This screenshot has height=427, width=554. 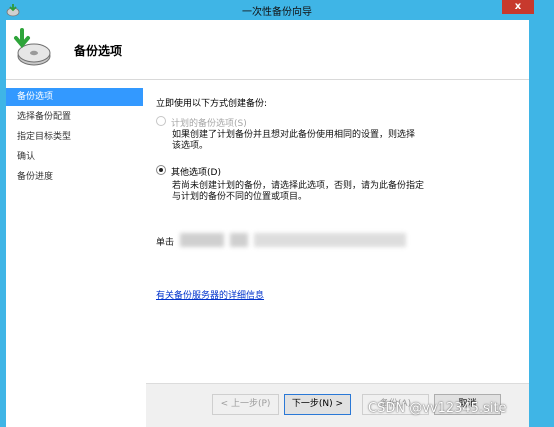 What do you see at coordinates (209, 122) in the screenshot?
I see `radio-scheduled-label: 计划的备份选项(S)` at bounding box center [209, 122].